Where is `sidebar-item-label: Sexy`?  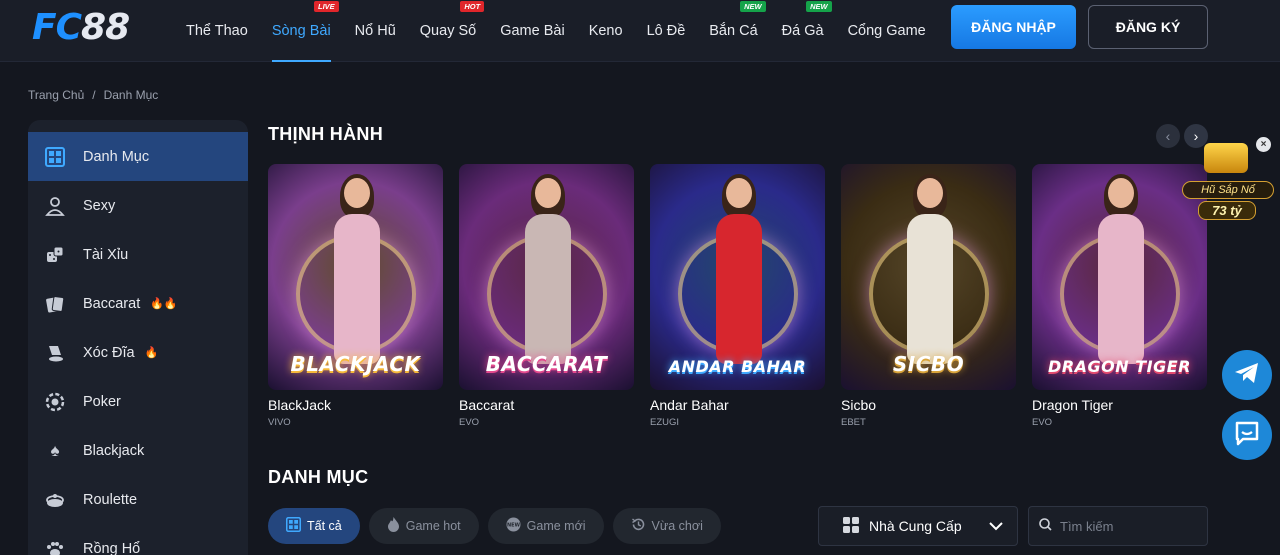
sidebar-item-label: Sexy is located at coordinates (99, 205).